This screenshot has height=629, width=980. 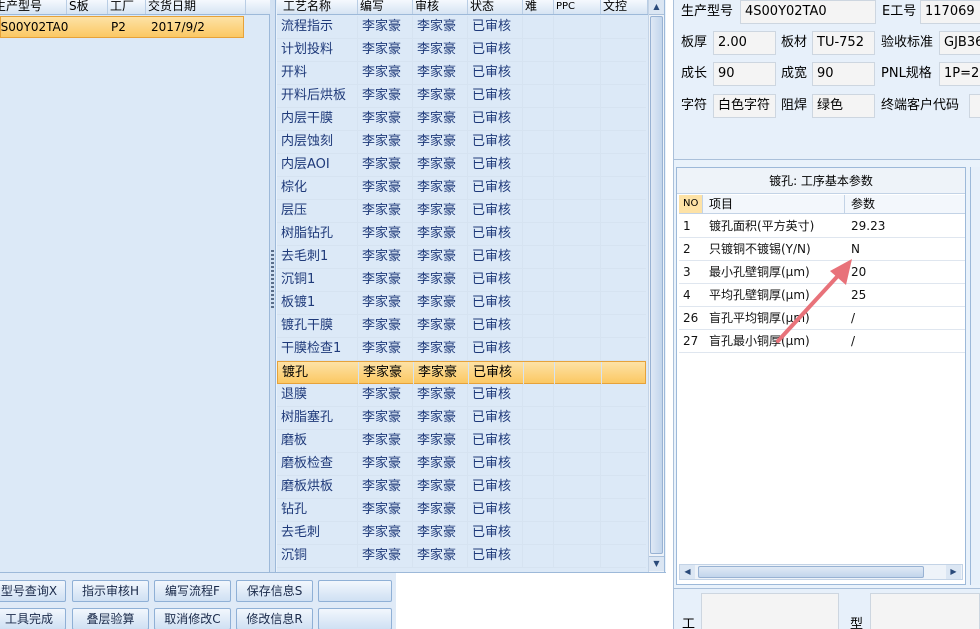 I want to click on process-row: 磨板烘板 李家豪 李家豪 已审核, so click(x=461, y=487).